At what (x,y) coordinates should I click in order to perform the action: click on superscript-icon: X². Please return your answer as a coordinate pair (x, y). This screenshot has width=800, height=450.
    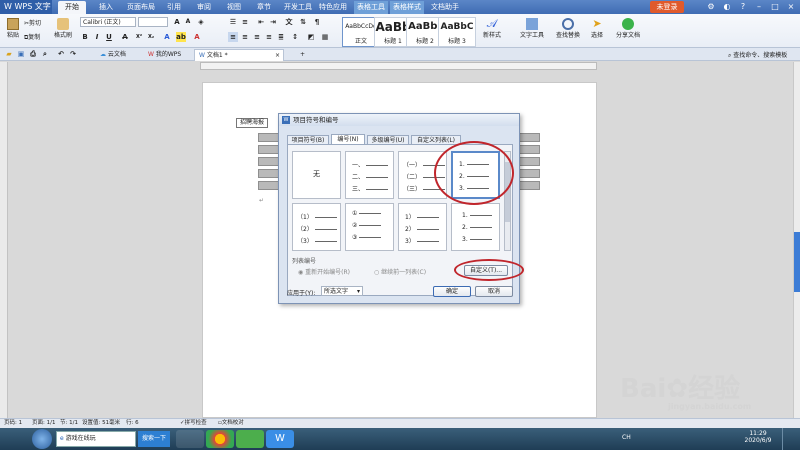
    Looking at the image, I should click on (139, 37).